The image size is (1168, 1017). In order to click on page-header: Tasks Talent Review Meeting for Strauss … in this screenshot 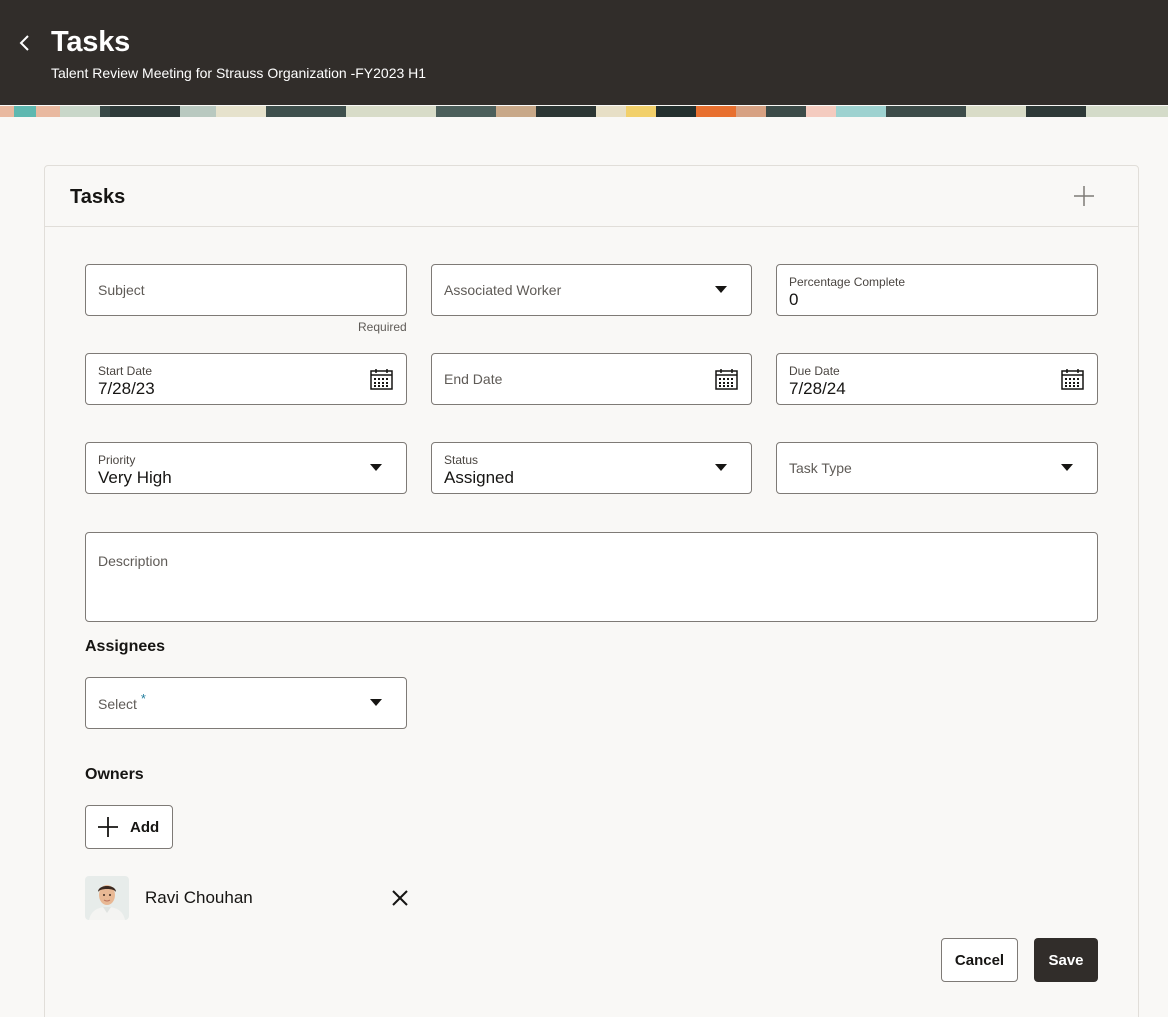, I will do `click(584, 52)`.